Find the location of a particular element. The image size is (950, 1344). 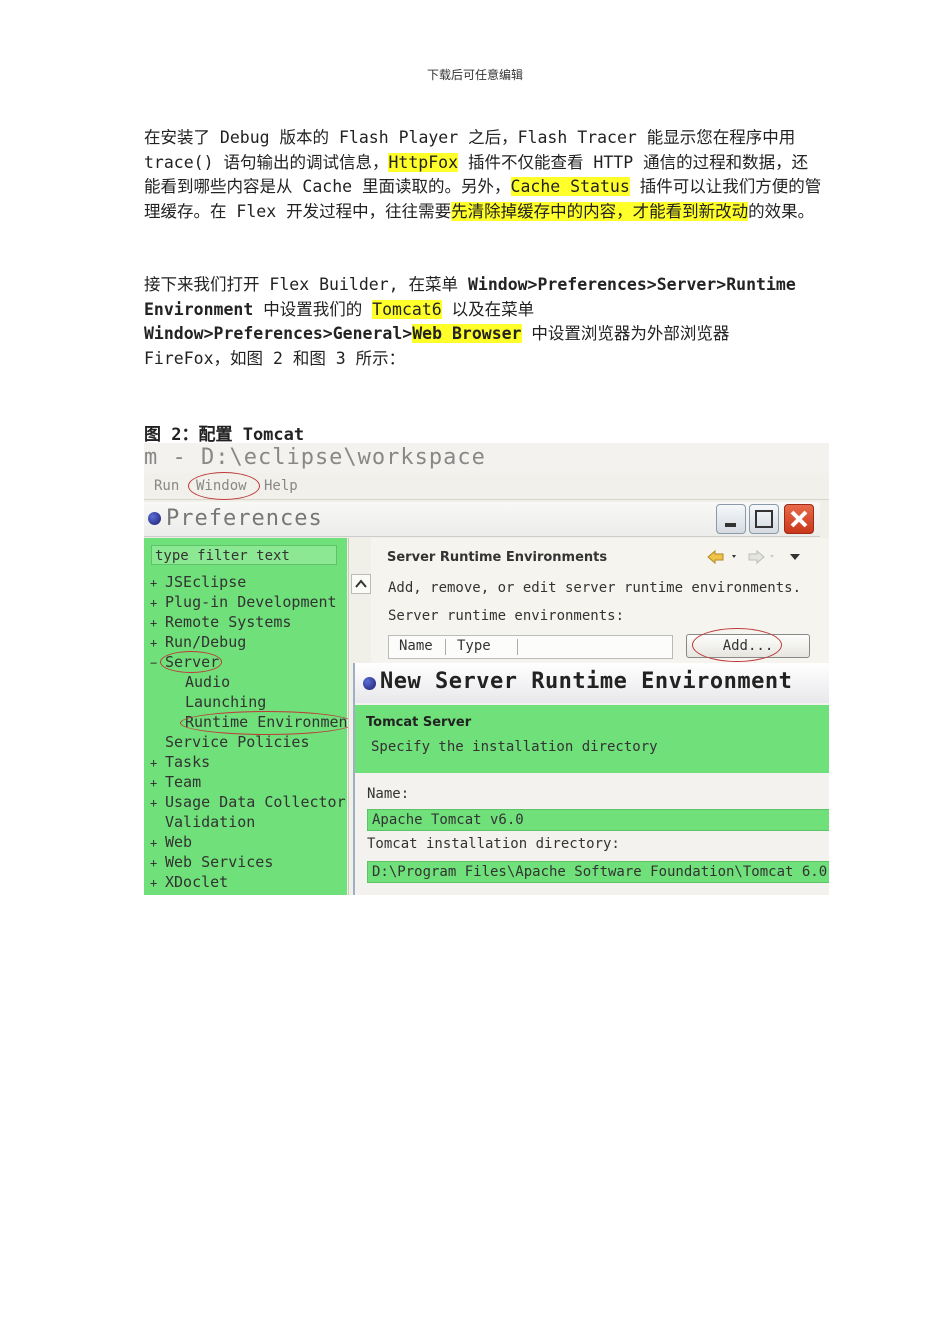

column-type-header: Type is located at coordinates (474, 646).